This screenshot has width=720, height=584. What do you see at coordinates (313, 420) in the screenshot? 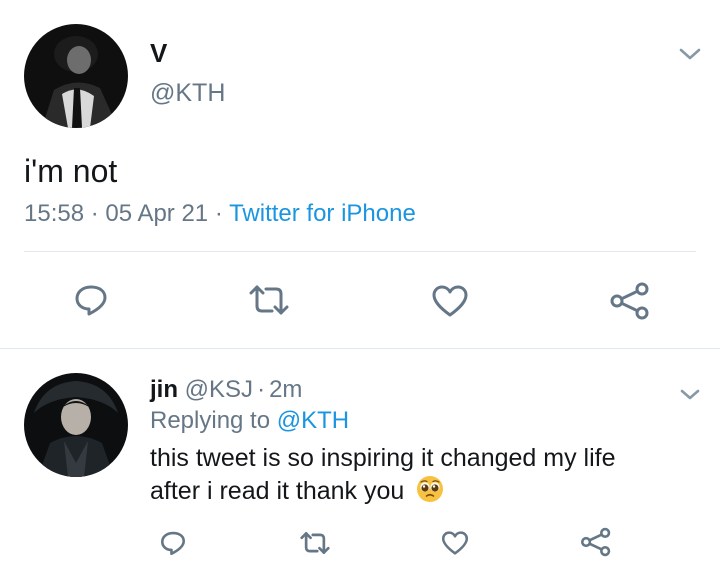
I see `replying-to-handle-link: @KTH` at bounding box center [313, 420].